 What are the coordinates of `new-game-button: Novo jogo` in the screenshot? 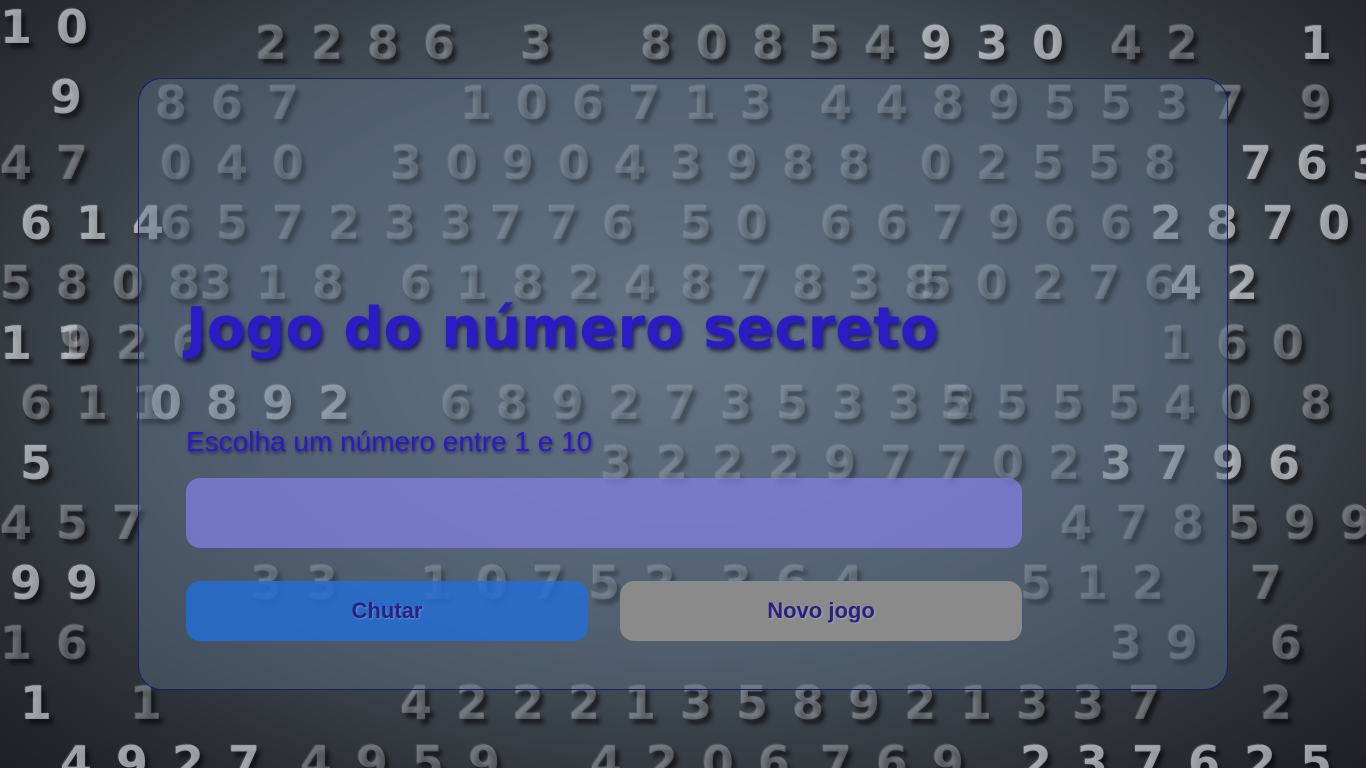 It's located at (821, 611).